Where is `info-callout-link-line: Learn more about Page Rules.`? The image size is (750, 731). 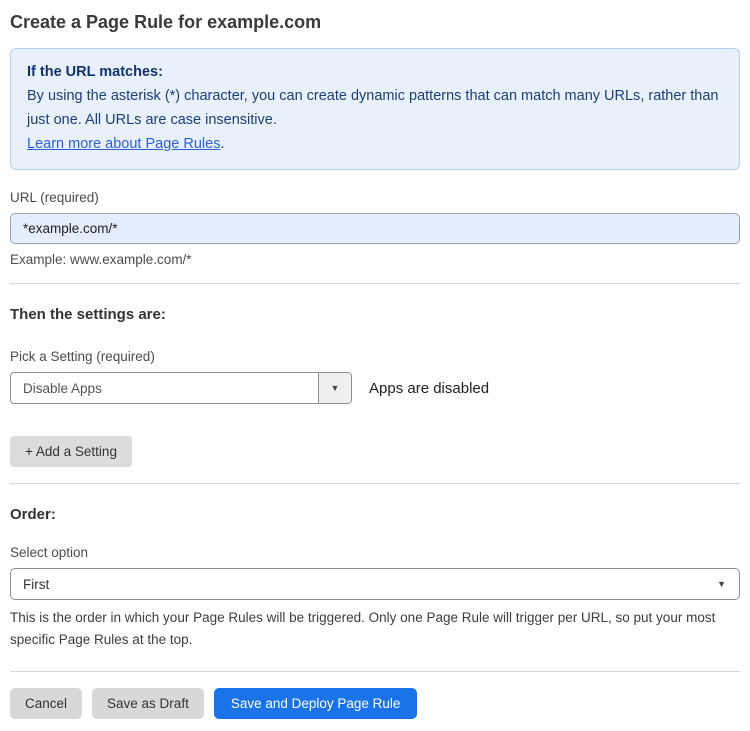 info-callout-link-line: Learn more about Page Rules. is located at coordinates (375, 144).